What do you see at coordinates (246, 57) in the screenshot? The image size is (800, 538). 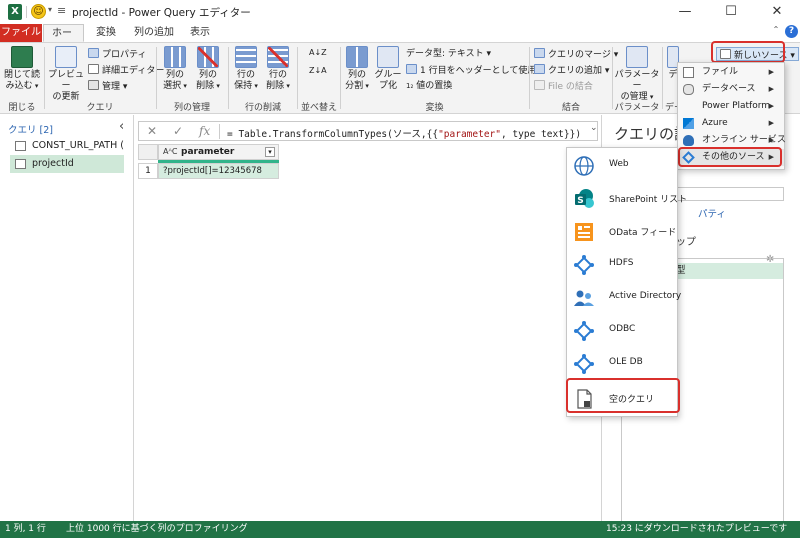 I see `keep-rows-icon` at bounding box center [246, 57].